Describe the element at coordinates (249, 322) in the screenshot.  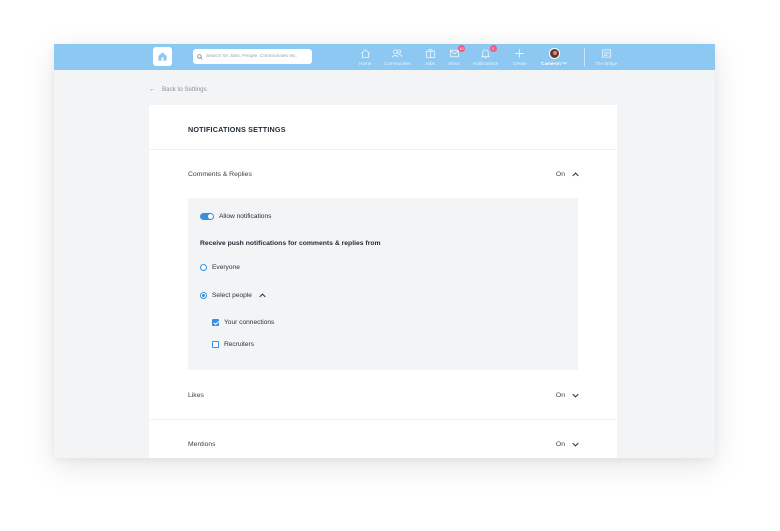
I see `checkbox-label: Your connections` at that location.